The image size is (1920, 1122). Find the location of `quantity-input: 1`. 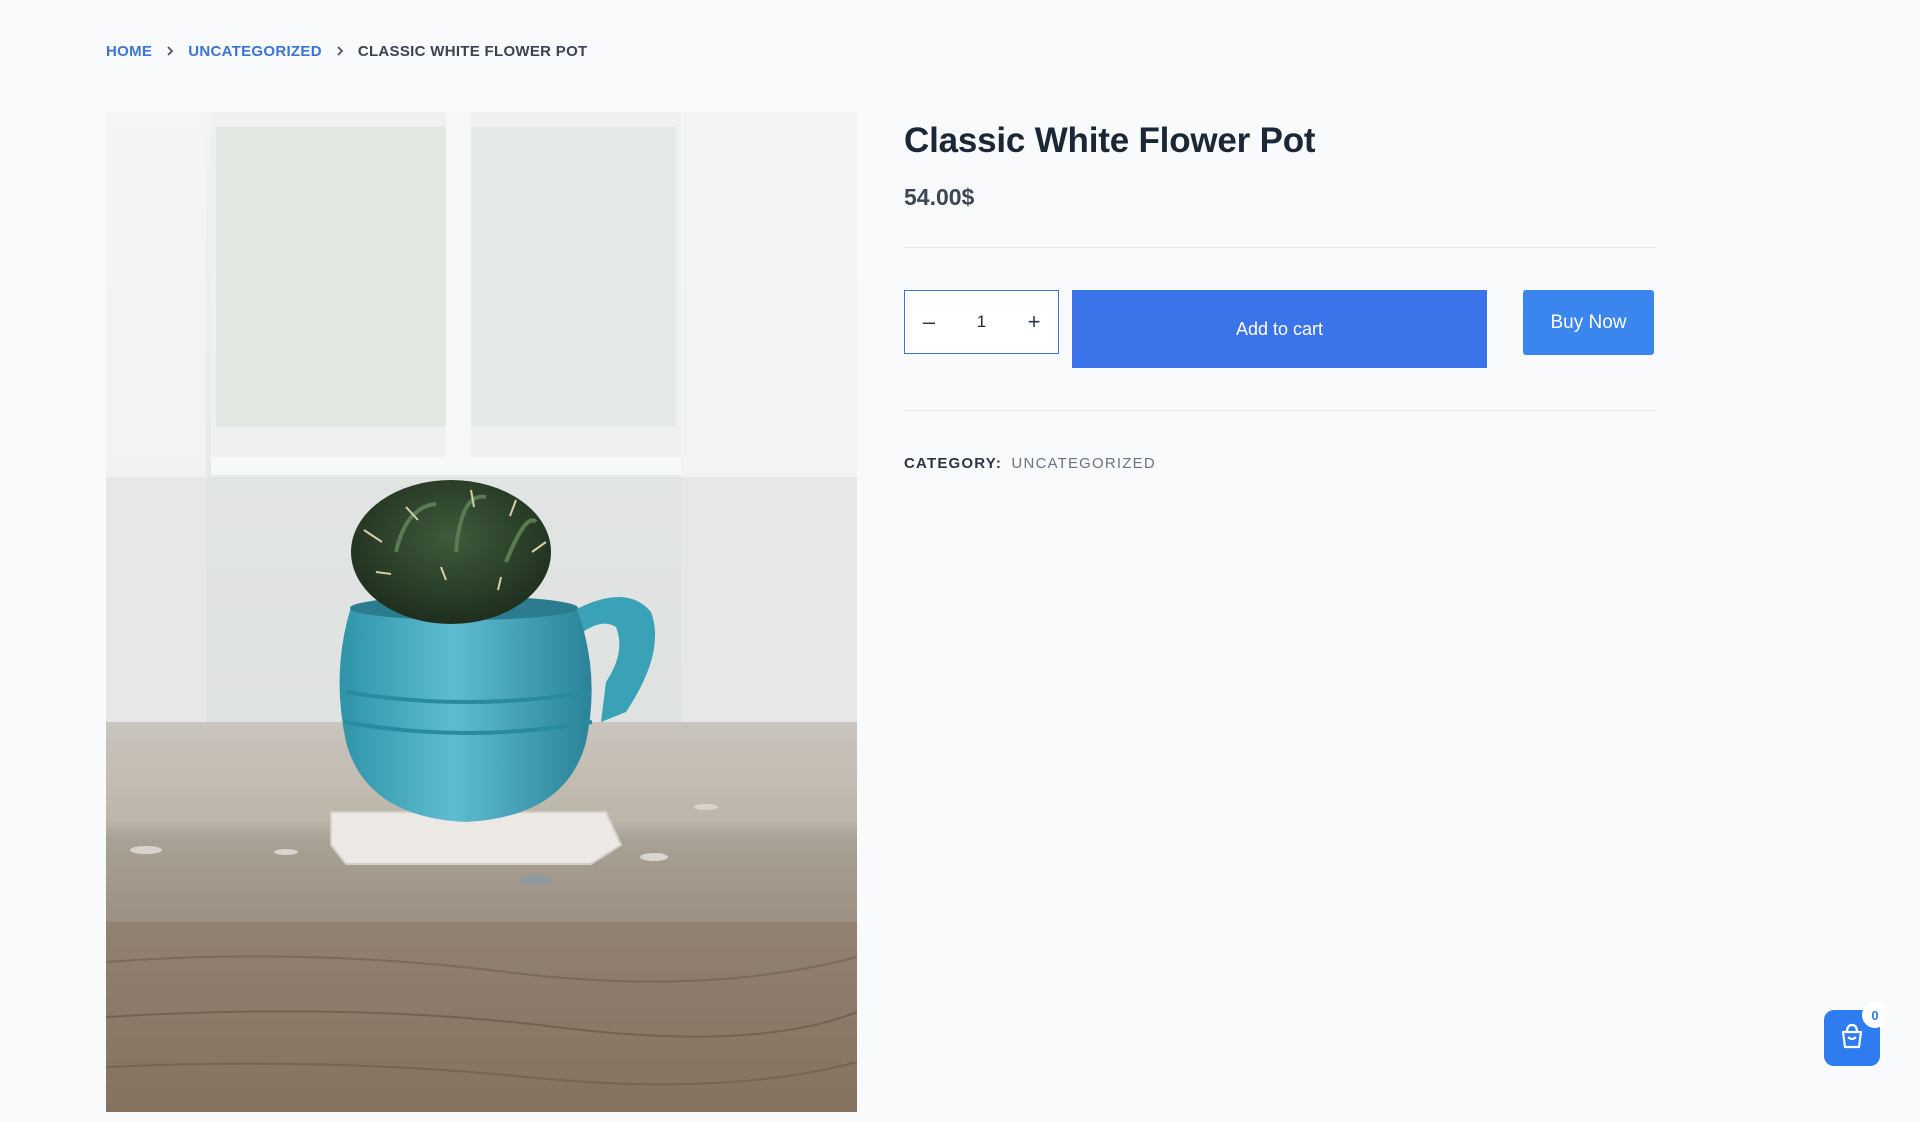

quantity-input: 1 is located at coordinates (981, 322).